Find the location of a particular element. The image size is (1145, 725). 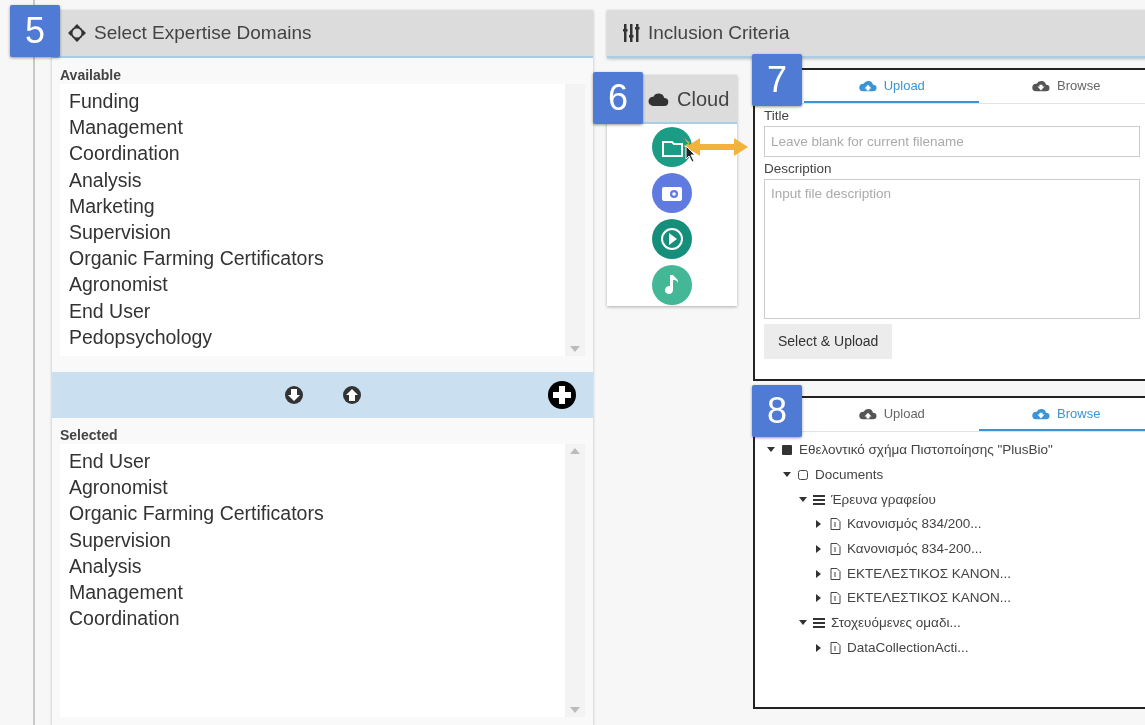

panel-title: Cloud is located at coordinates (703, 99).